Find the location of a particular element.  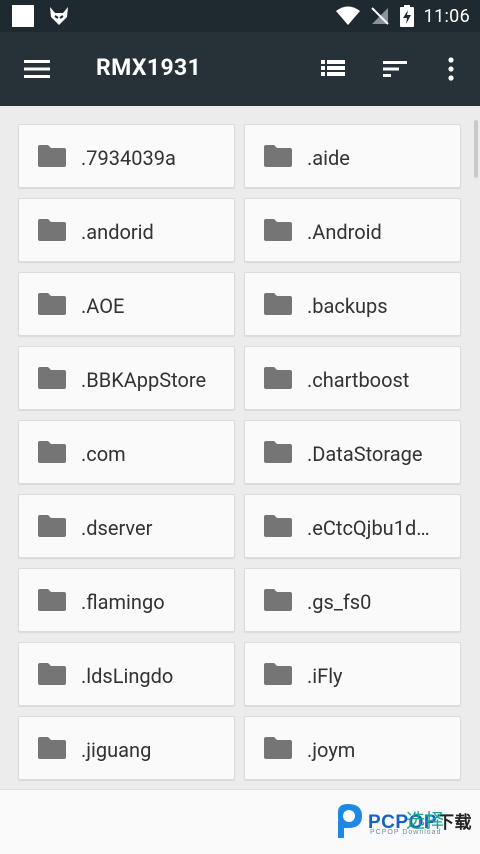

folder-item: .ldsLingdo is located at coordinates (126, 674).